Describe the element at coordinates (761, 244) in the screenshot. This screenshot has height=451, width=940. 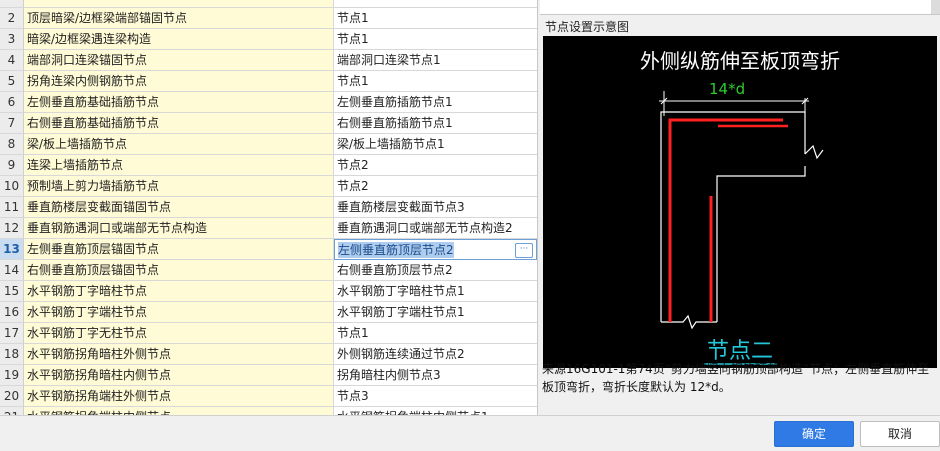
I see `wall-outline-inner` at that location.